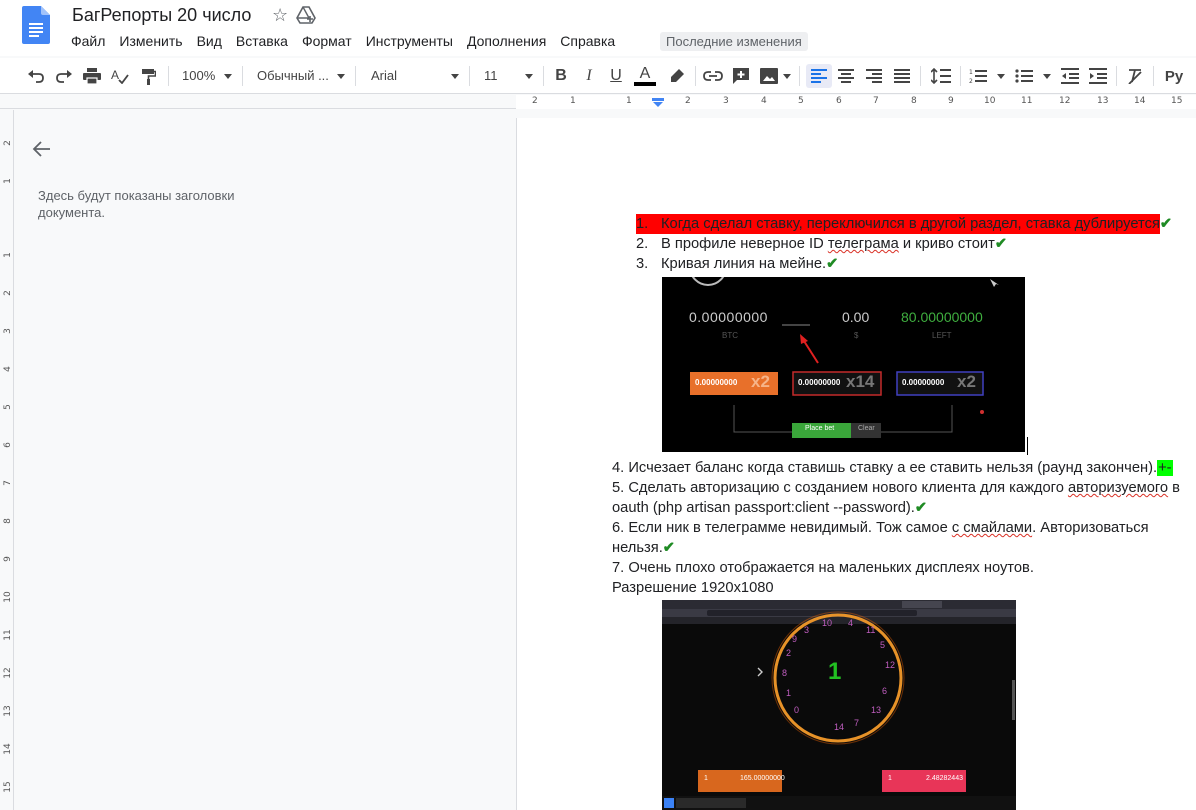 The height and width of the screenshot is (810, 1196). What do you see at coordinates (856, 317) in the screenshot?
I see `usd-value: 0.00` at bounding box center [856, 317].